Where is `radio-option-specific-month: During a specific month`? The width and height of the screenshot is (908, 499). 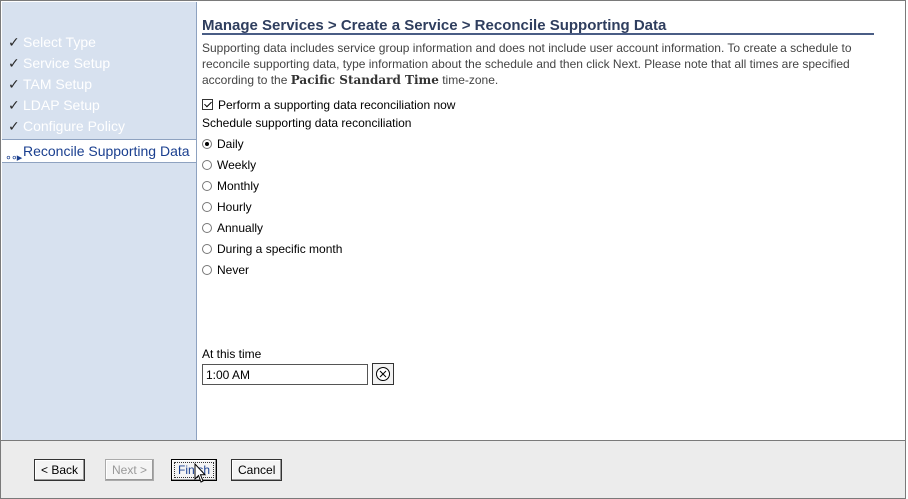
radio-option-specific-month: During a specific month is located at coordinates (552, 248).